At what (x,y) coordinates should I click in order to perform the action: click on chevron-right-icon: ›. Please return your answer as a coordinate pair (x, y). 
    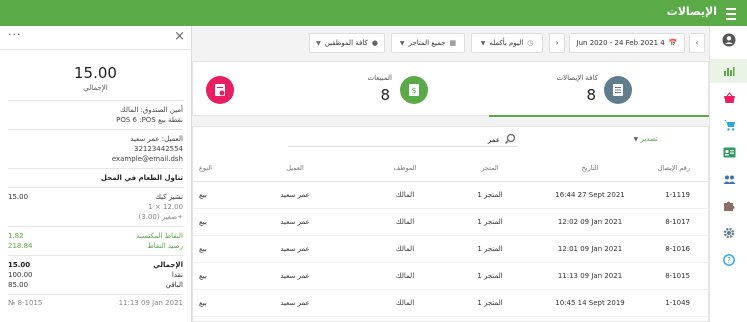
    Looking at the image, I should click on (697, 43).